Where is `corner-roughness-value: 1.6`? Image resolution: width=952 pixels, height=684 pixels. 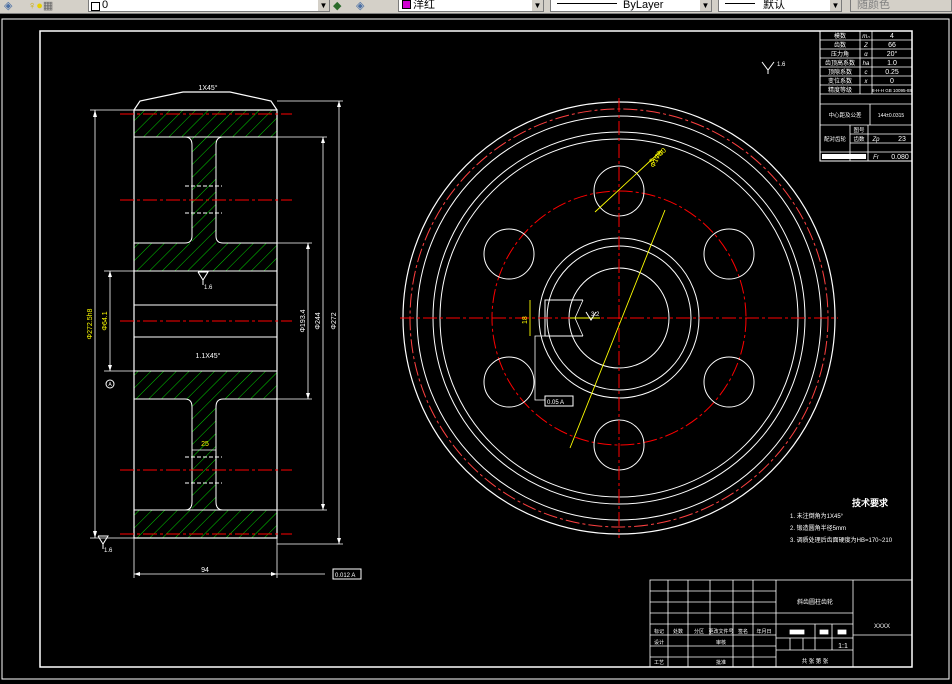 corner-roughness-value: 1.6 is located at coordinates (781, 65).